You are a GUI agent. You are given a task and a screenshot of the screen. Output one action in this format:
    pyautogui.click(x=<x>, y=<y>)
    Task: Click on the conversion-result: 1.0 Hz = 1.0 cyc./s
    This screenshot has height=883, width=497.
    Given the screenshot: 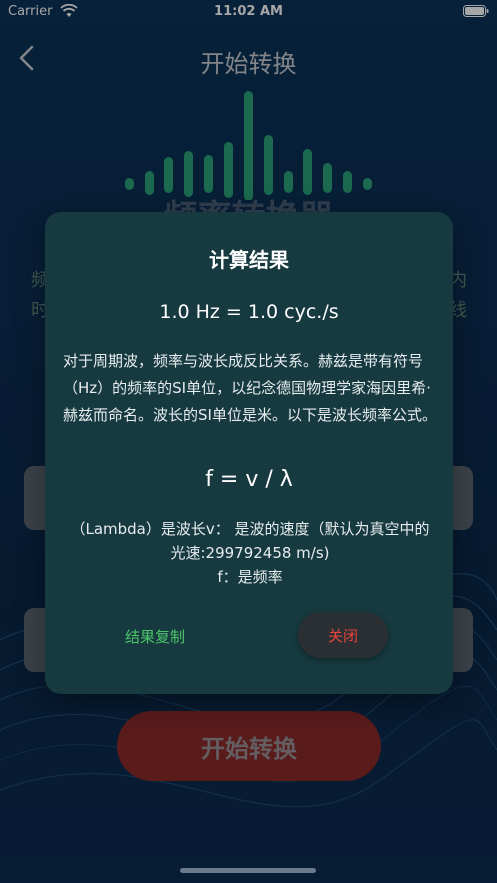 What is the action you would take?
    pyautogui.click(x=249, y=312)
    